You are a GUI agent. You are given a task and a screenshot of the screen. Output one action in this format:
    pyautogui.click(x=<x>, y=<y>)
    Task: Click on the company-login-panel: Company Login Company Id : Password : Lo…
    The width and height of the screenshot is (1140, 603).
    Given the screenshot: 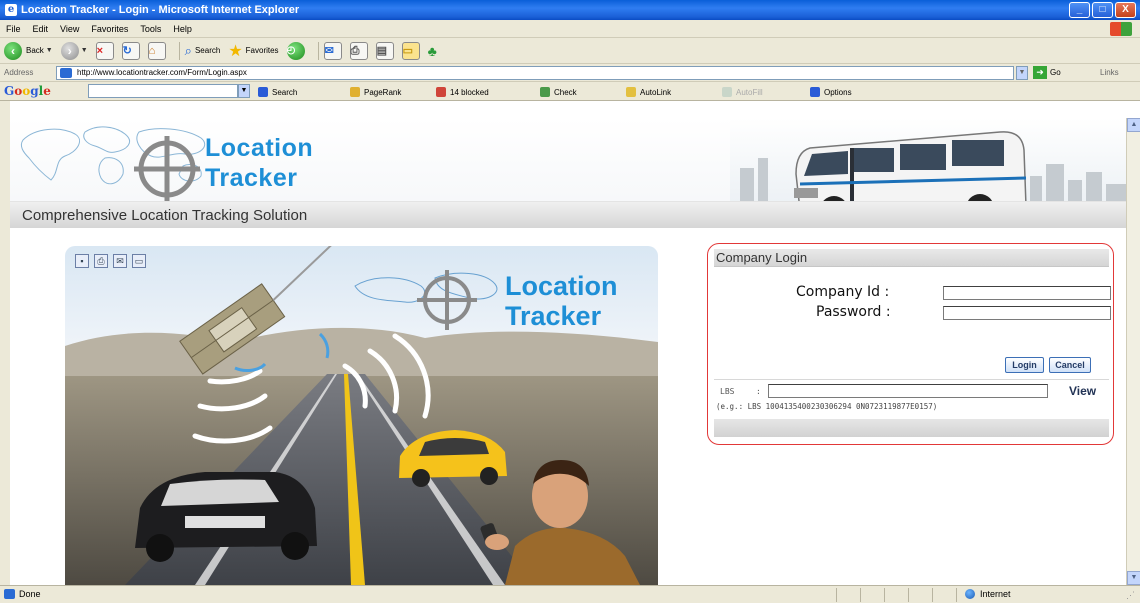 What is the action you would take?
    pyautogui.click(x=910, y=344)
    